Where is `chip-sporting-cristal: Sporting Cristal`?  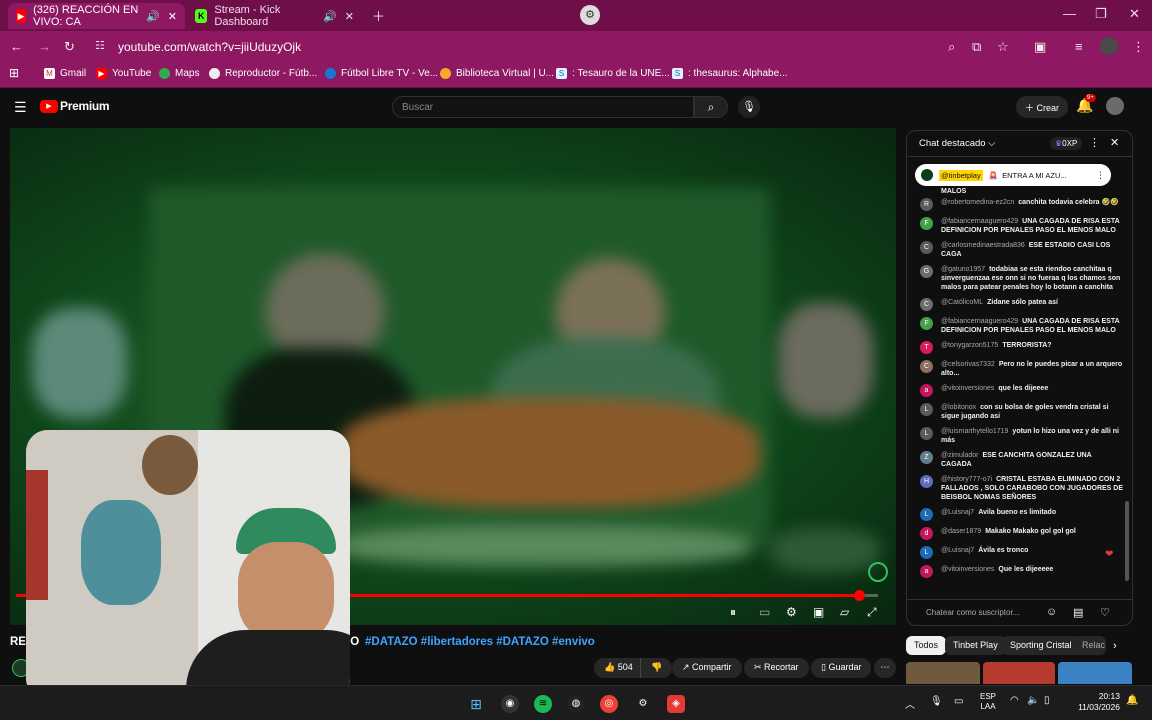
chip-sporting-cristal: Sporting Cristal is located at coordinates (1041, 645).